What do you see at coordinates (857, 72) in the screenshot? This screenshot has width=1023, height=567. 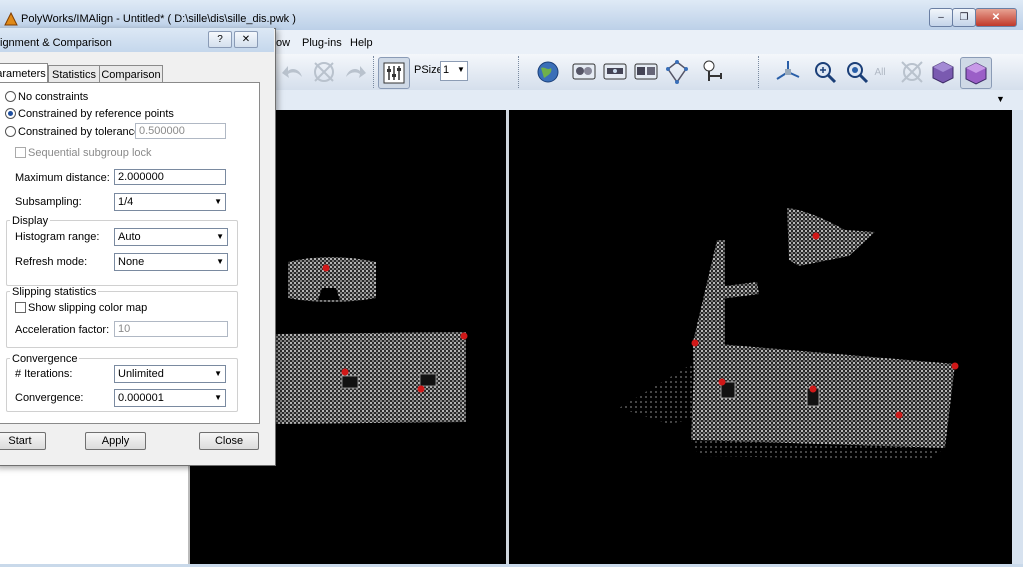 I see `zoom-out-icon` at bounding box center [857, 72].